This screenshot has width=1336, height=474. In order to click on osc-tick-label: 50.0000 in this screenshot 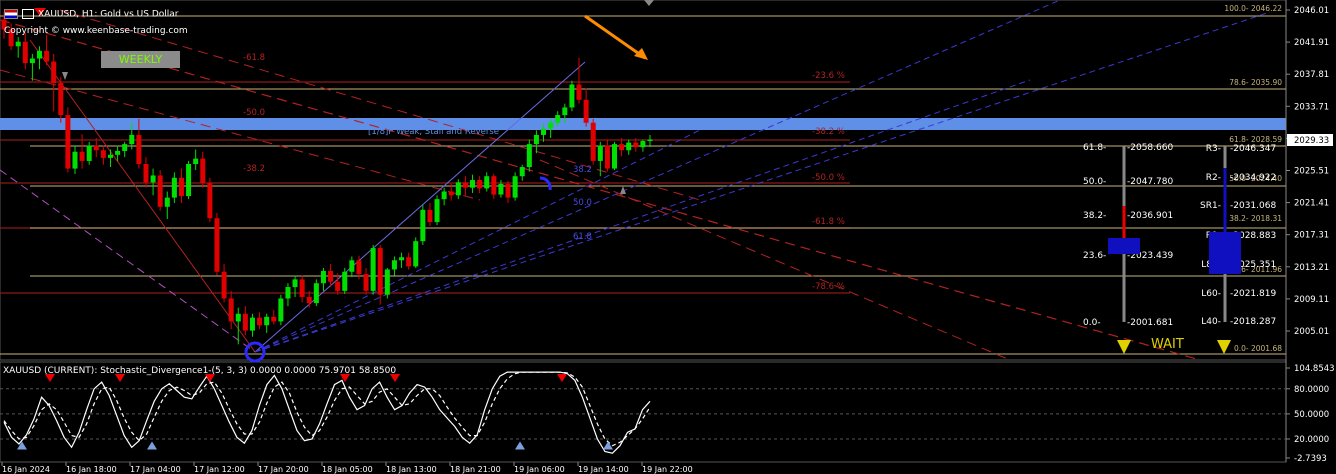, I will do `click(1311, 415)`.